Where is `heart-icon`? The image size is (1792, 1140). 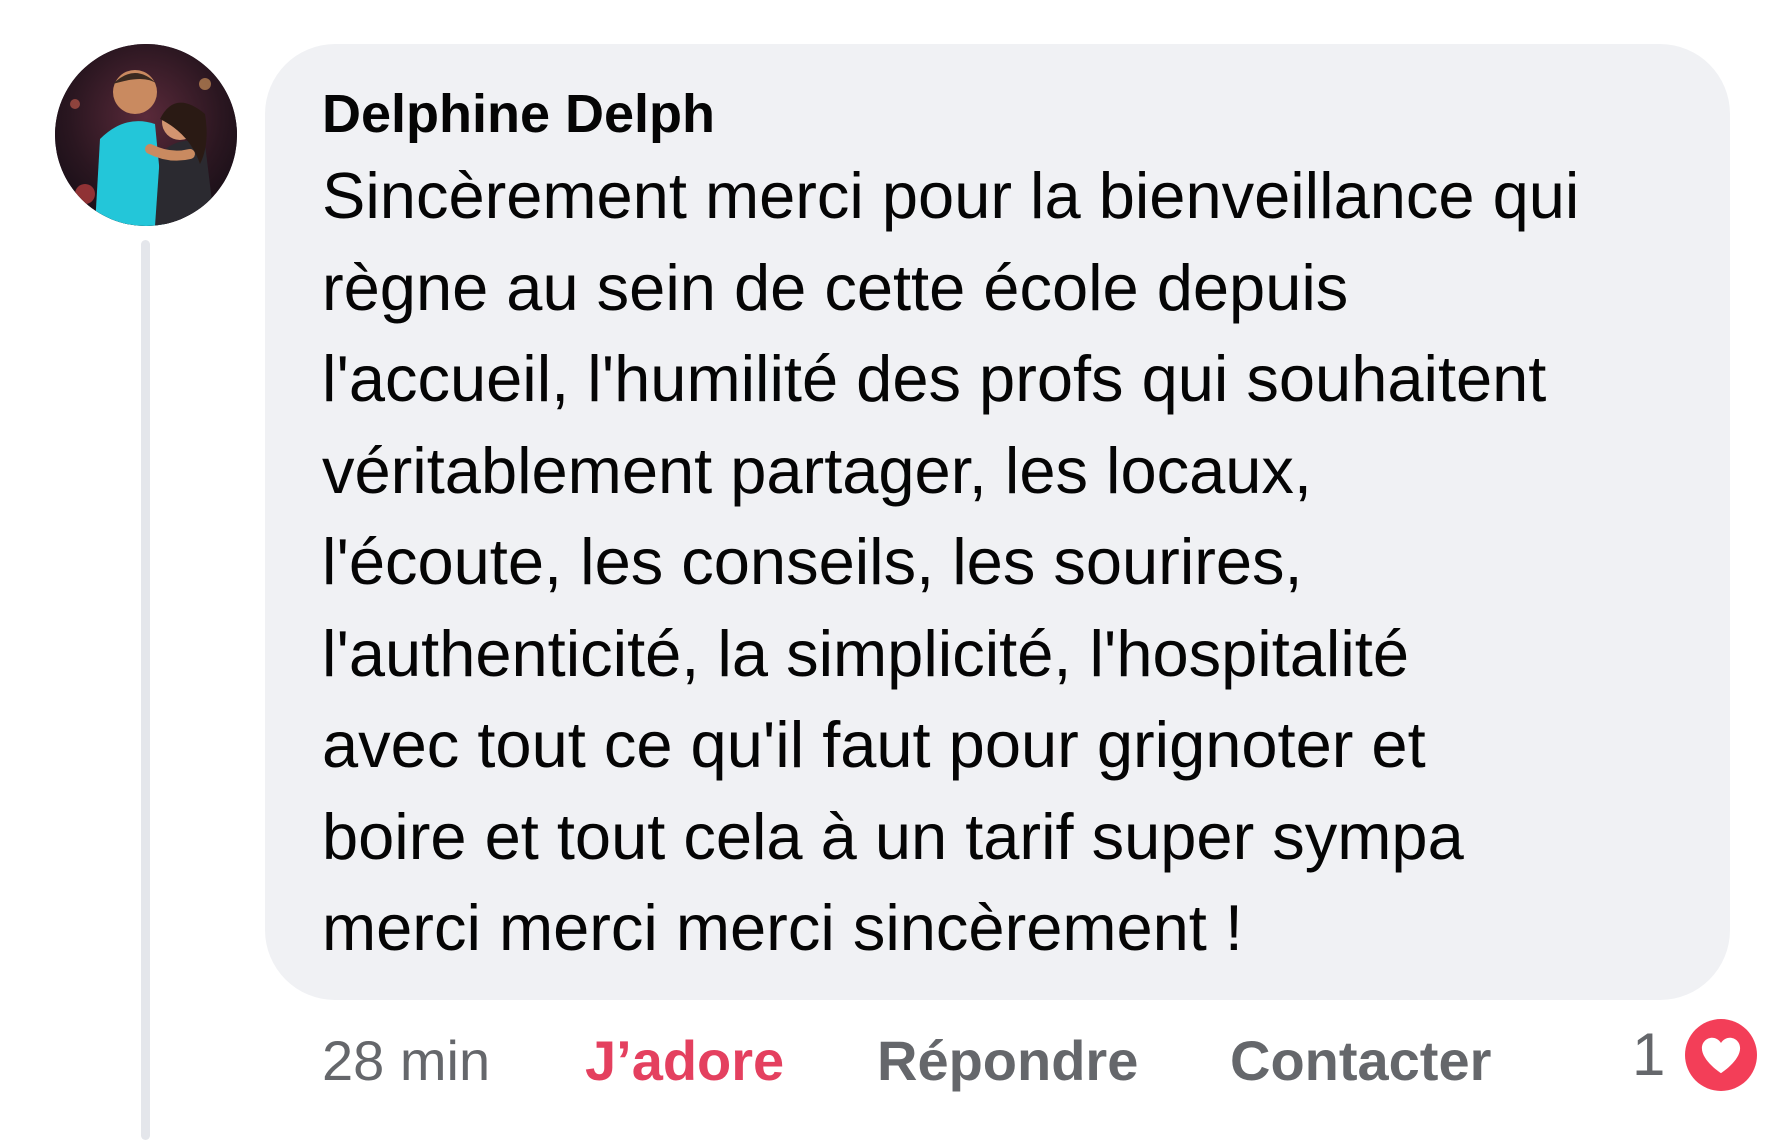
heart-icon is located at coordinates (1721, 1055).